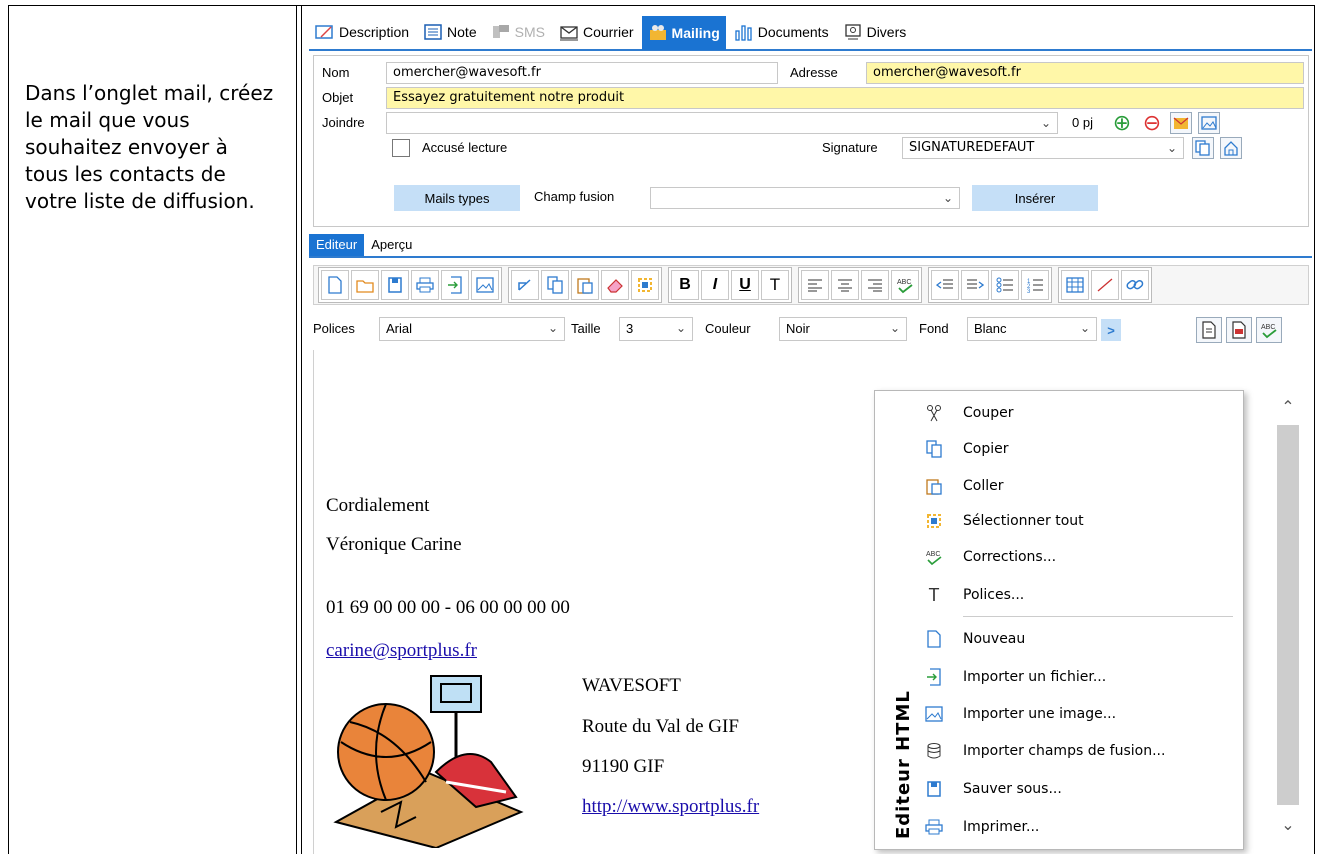  Describe the element at coordinates (457, 198) in the screenshot. I see `mails-types-button: Mails types` at that location.